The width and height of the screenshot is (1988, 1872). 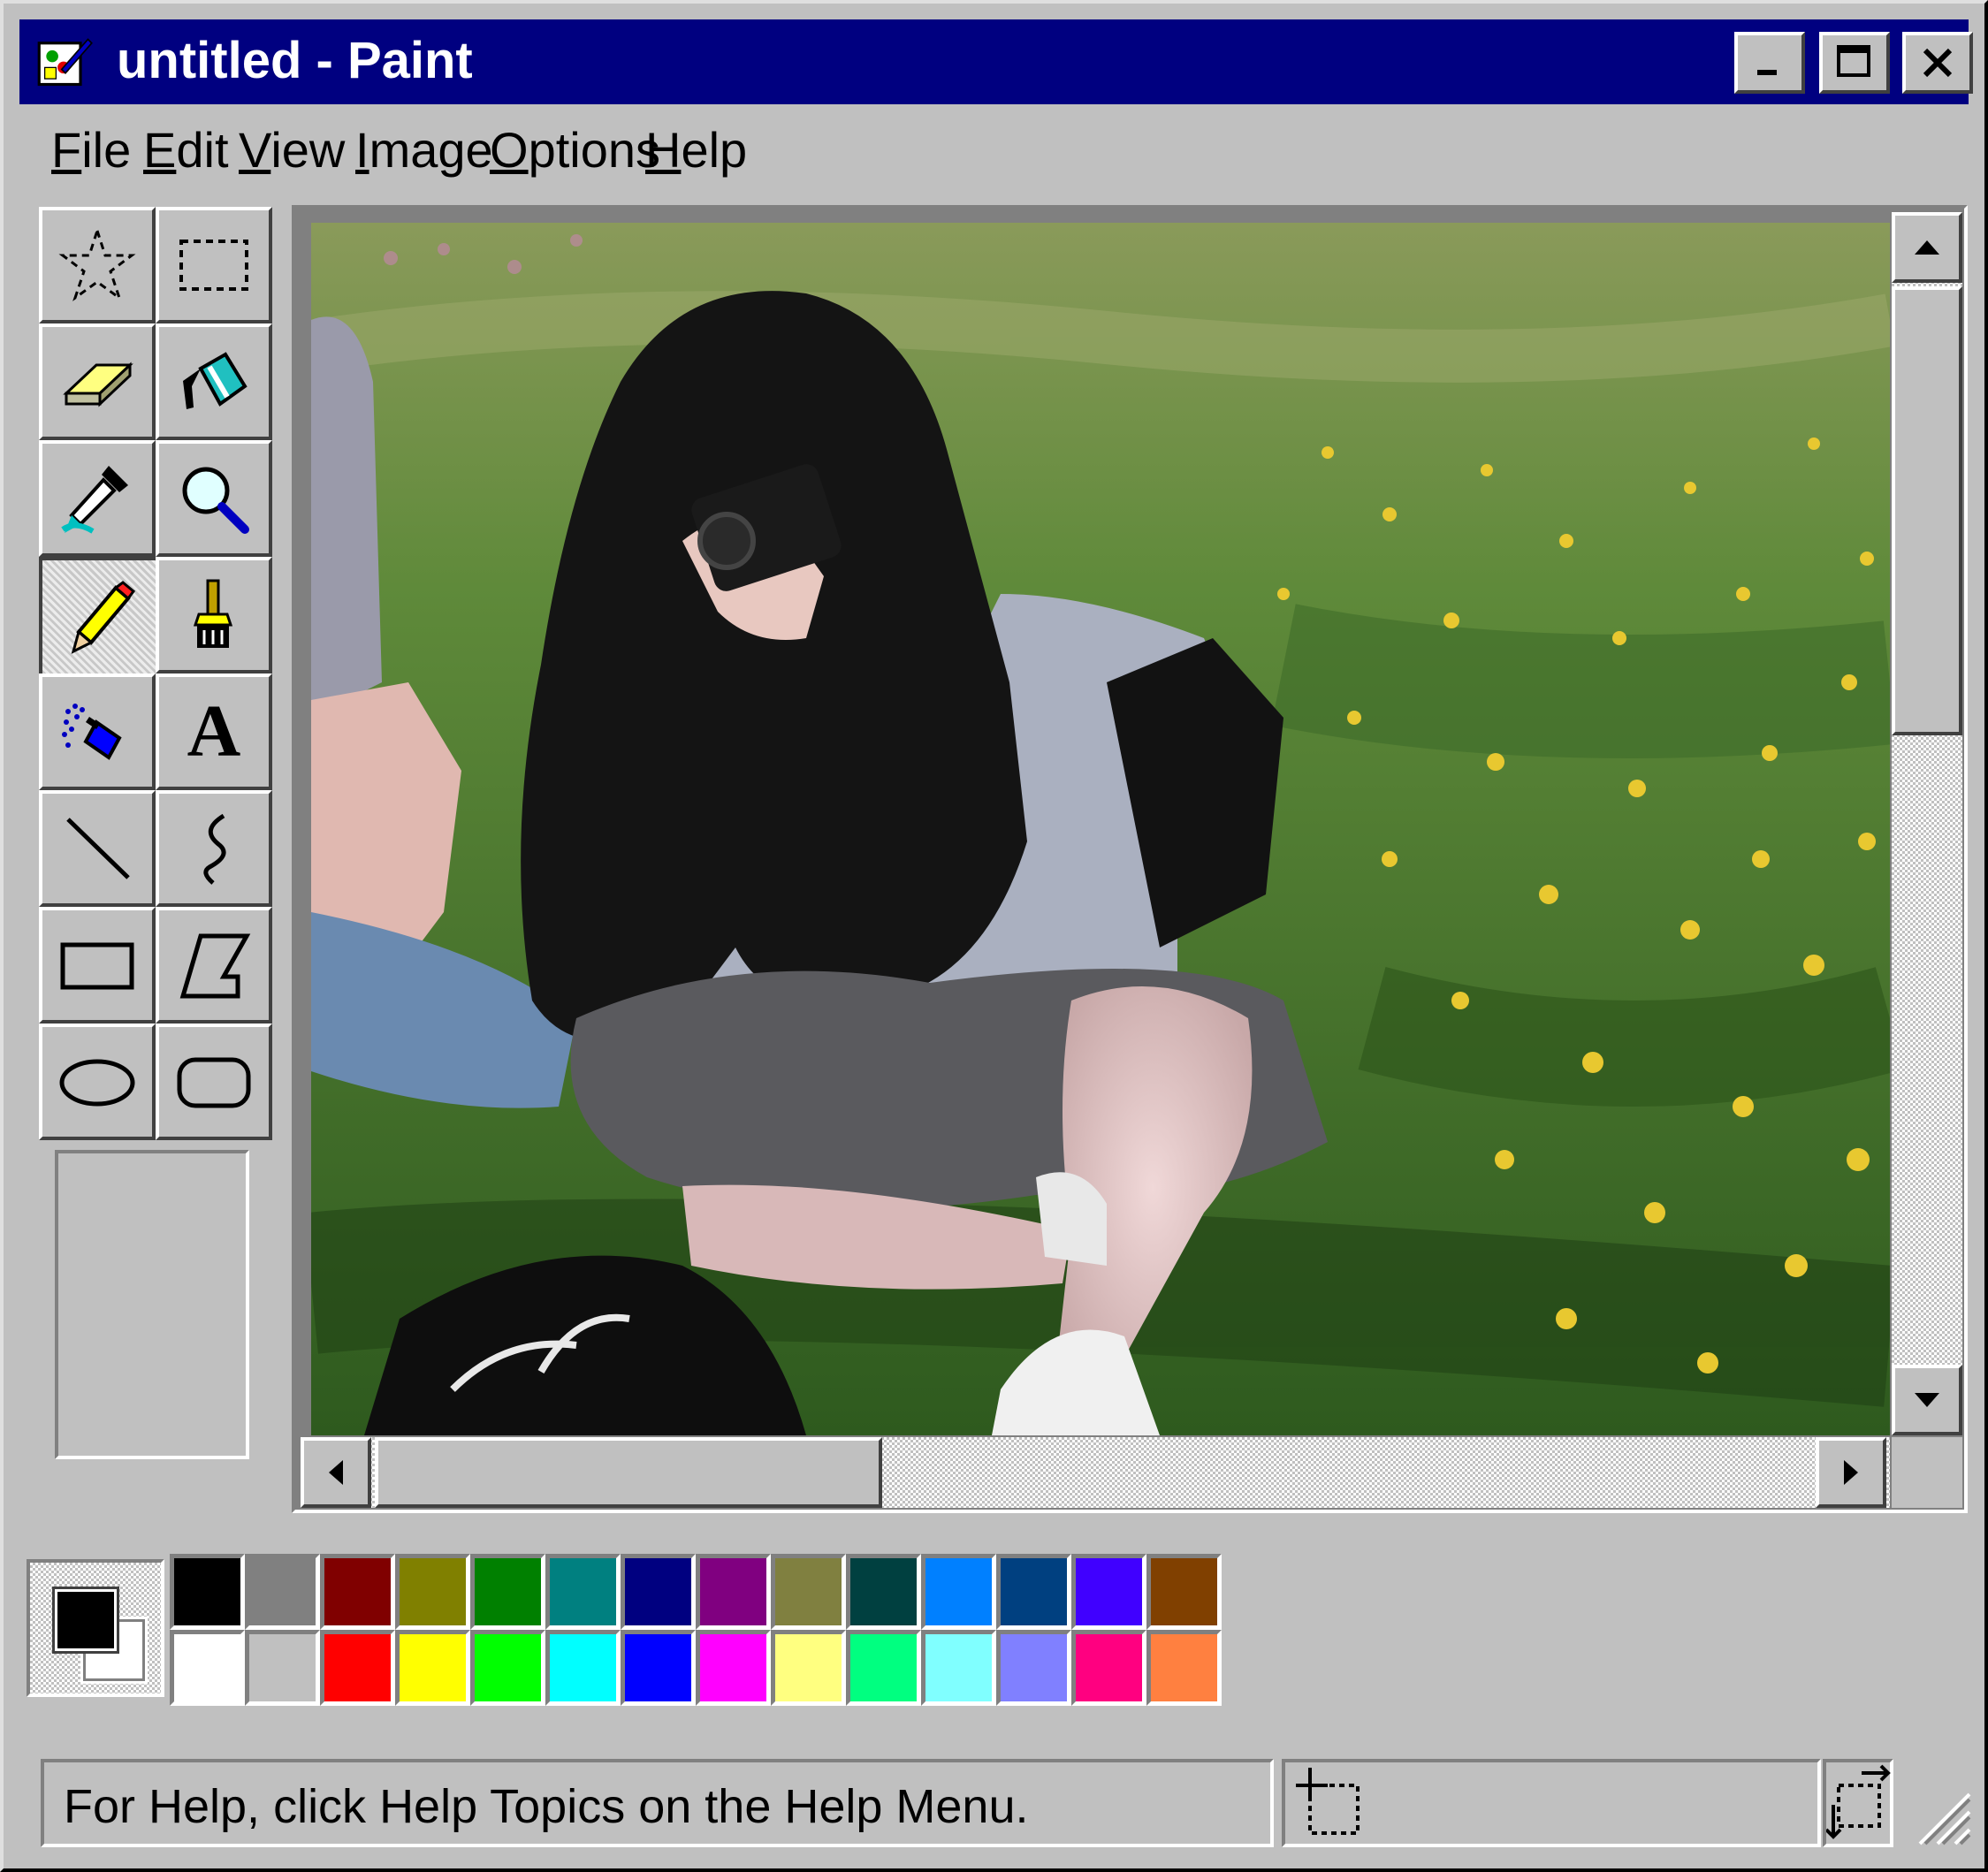 I want to click on menu-bar: File Edit View Image Options Help, so click(x=994, y=153).